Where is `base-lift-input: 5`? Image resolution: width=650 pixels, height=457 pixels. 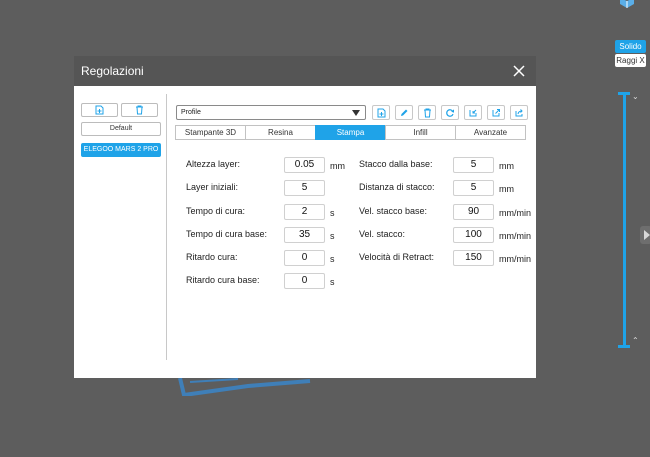
base-lift-input: 5 is located at coordinates (473, 165).